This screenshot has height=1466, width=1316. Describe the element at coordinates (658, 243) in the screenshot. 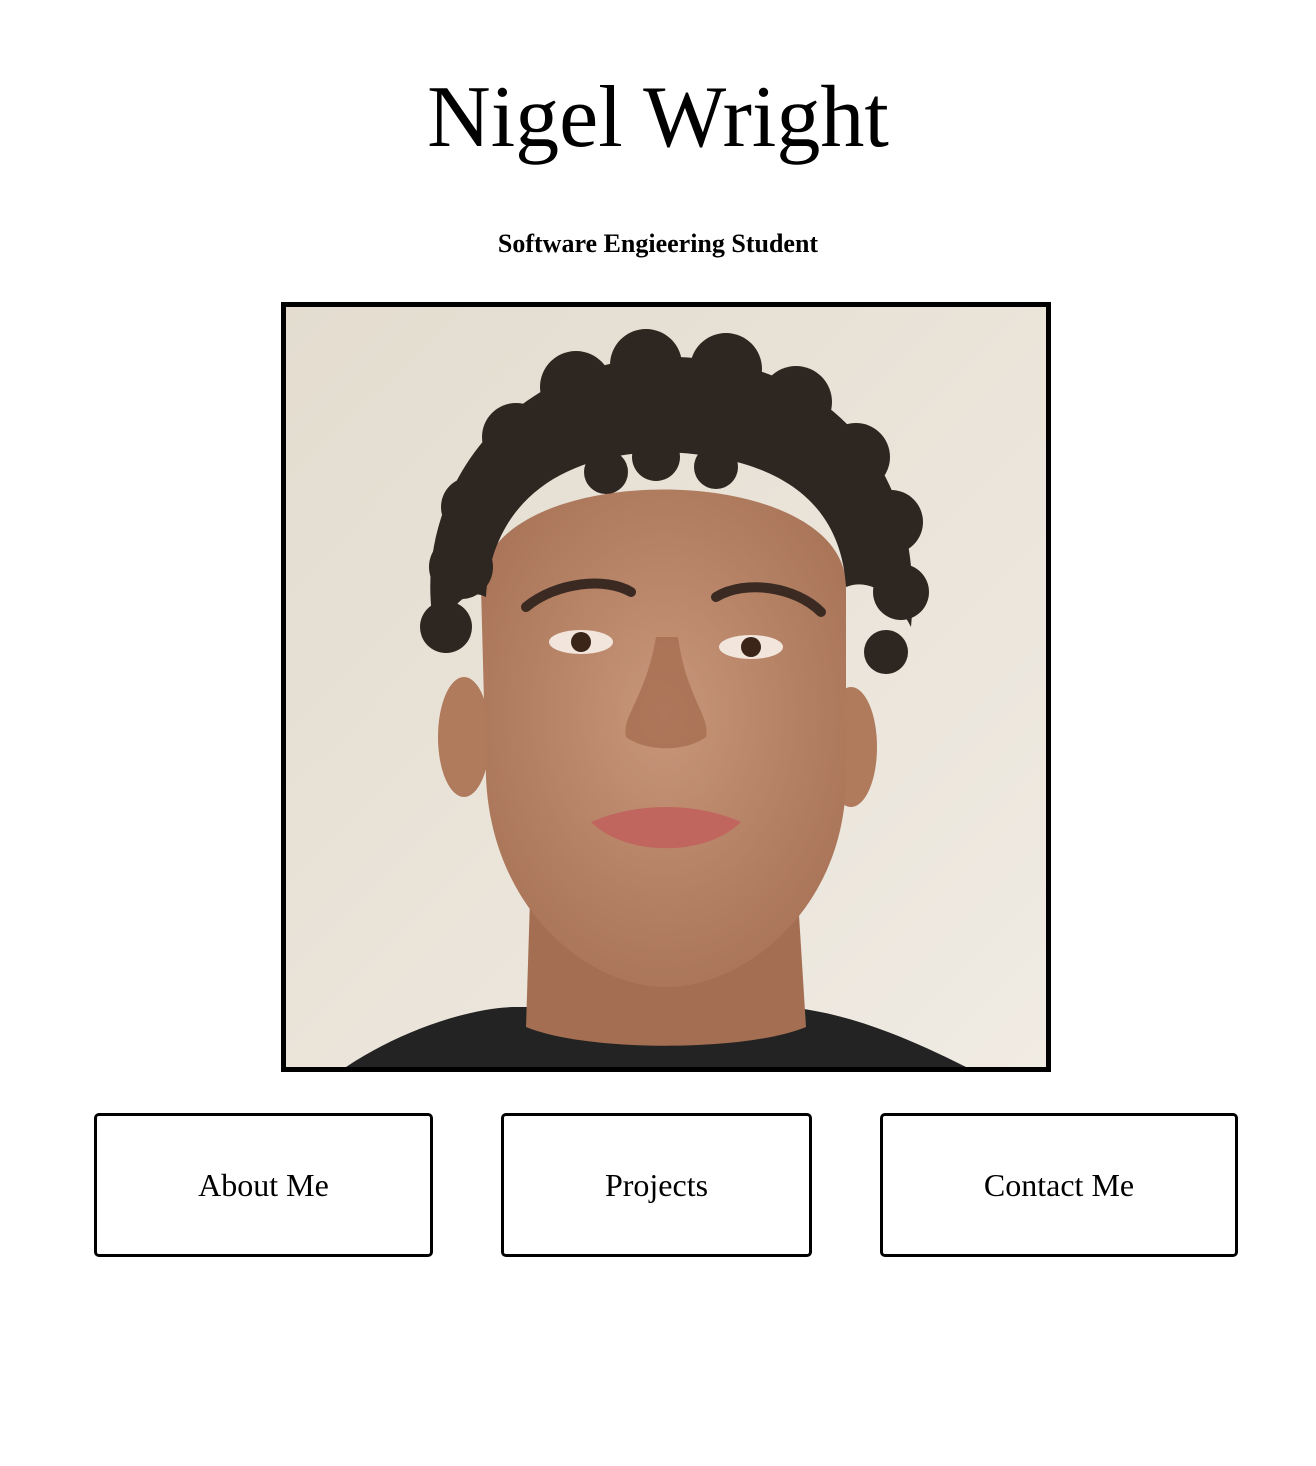

I see `page-subtitle: Software Engieering Student` at that location.